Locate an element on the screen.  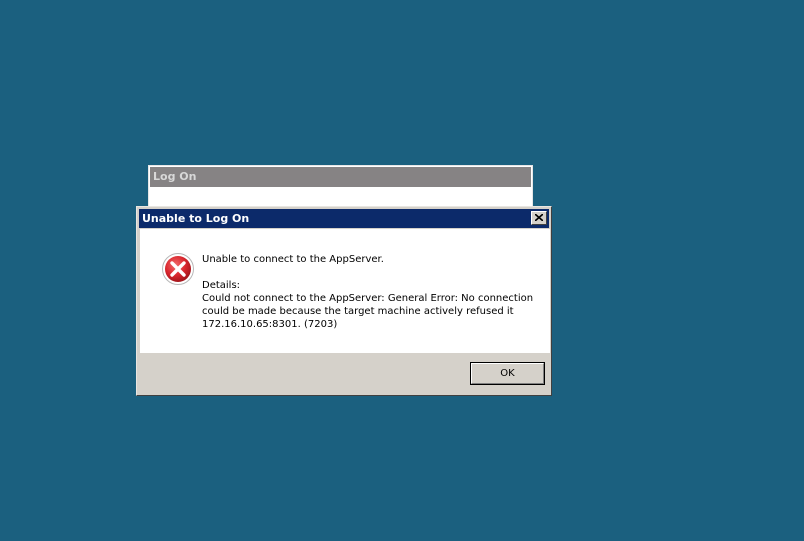
error-message: Unable to connect to the AppServer. is located at coordinates (293, 259).